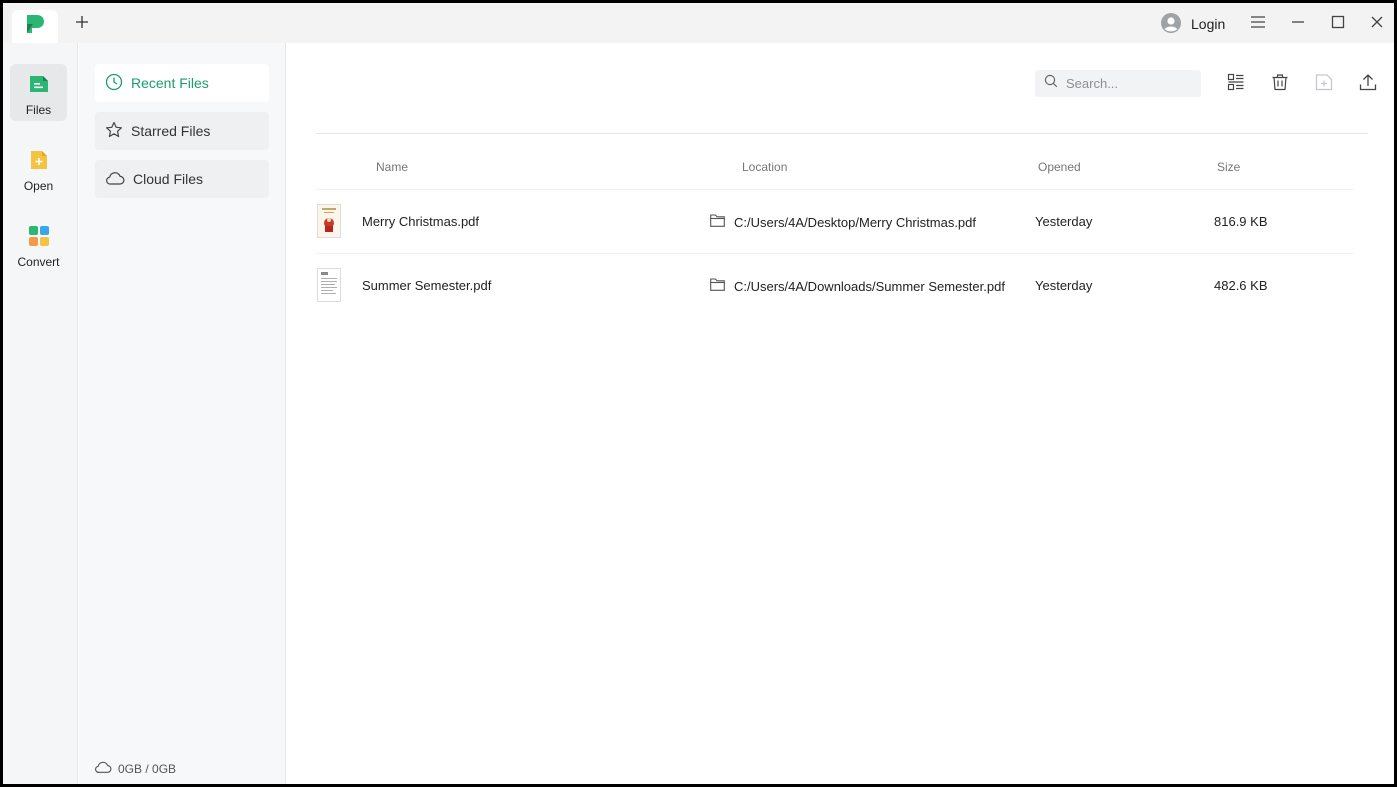 The image size is (1397, 787). I want to click on rail-item-label: Open, so click(38, 186).